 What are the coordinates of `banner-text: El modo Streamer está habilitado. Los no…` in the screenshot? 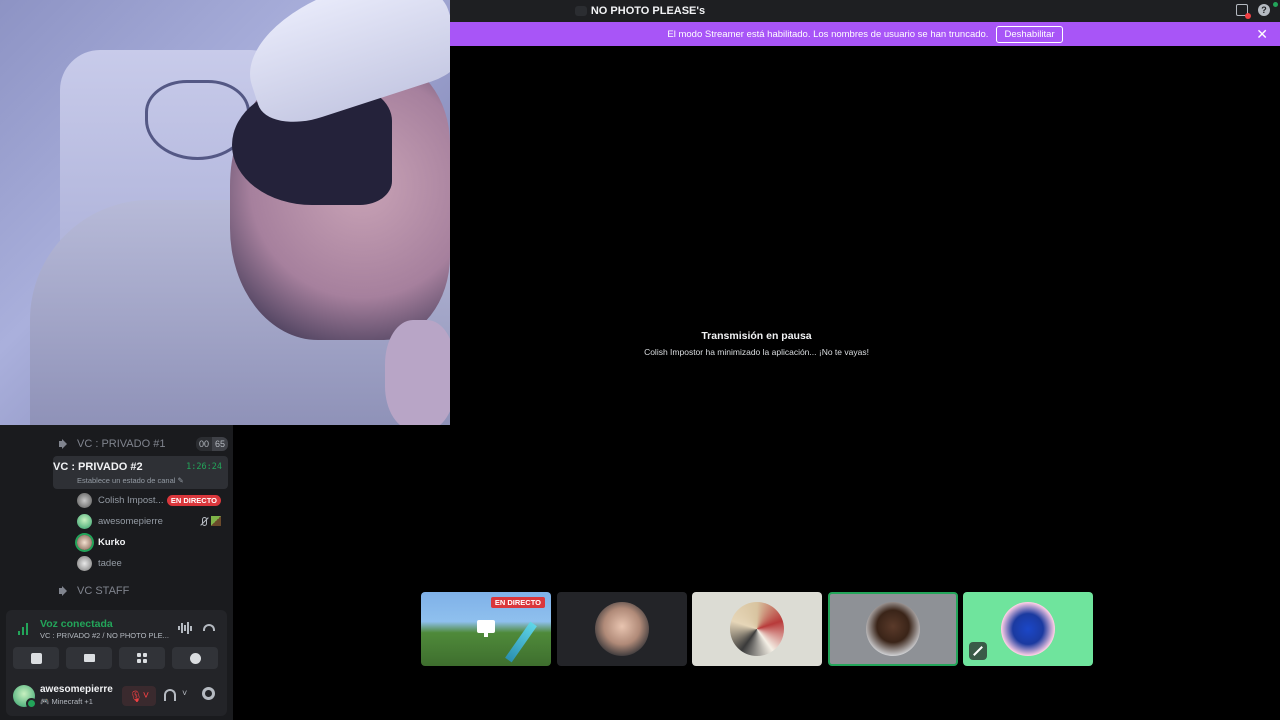 It's located at (828, 34).